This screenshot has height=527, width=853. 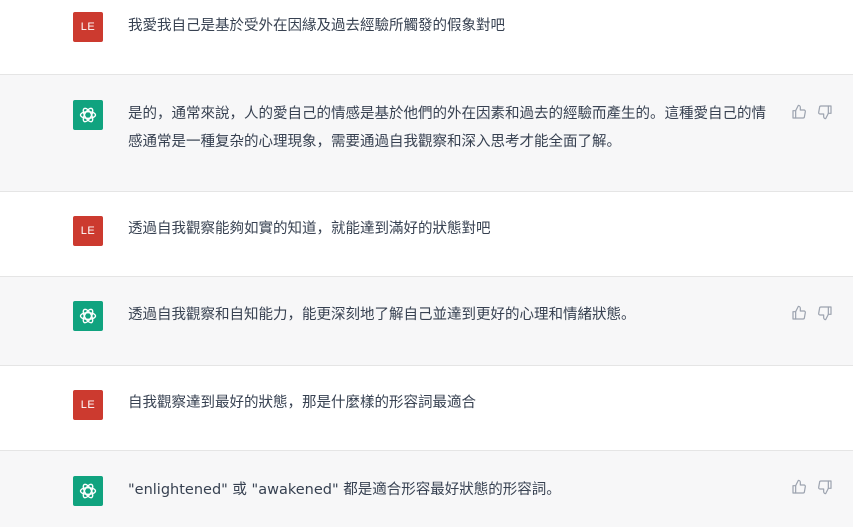 What do you see at coordinates (426, 37) in the screenshot?
I see `user-message: LE 我愛我自己是基於受外在因緣及過去經驗所觸發的假象對吧` at bounding box center [426, 37].